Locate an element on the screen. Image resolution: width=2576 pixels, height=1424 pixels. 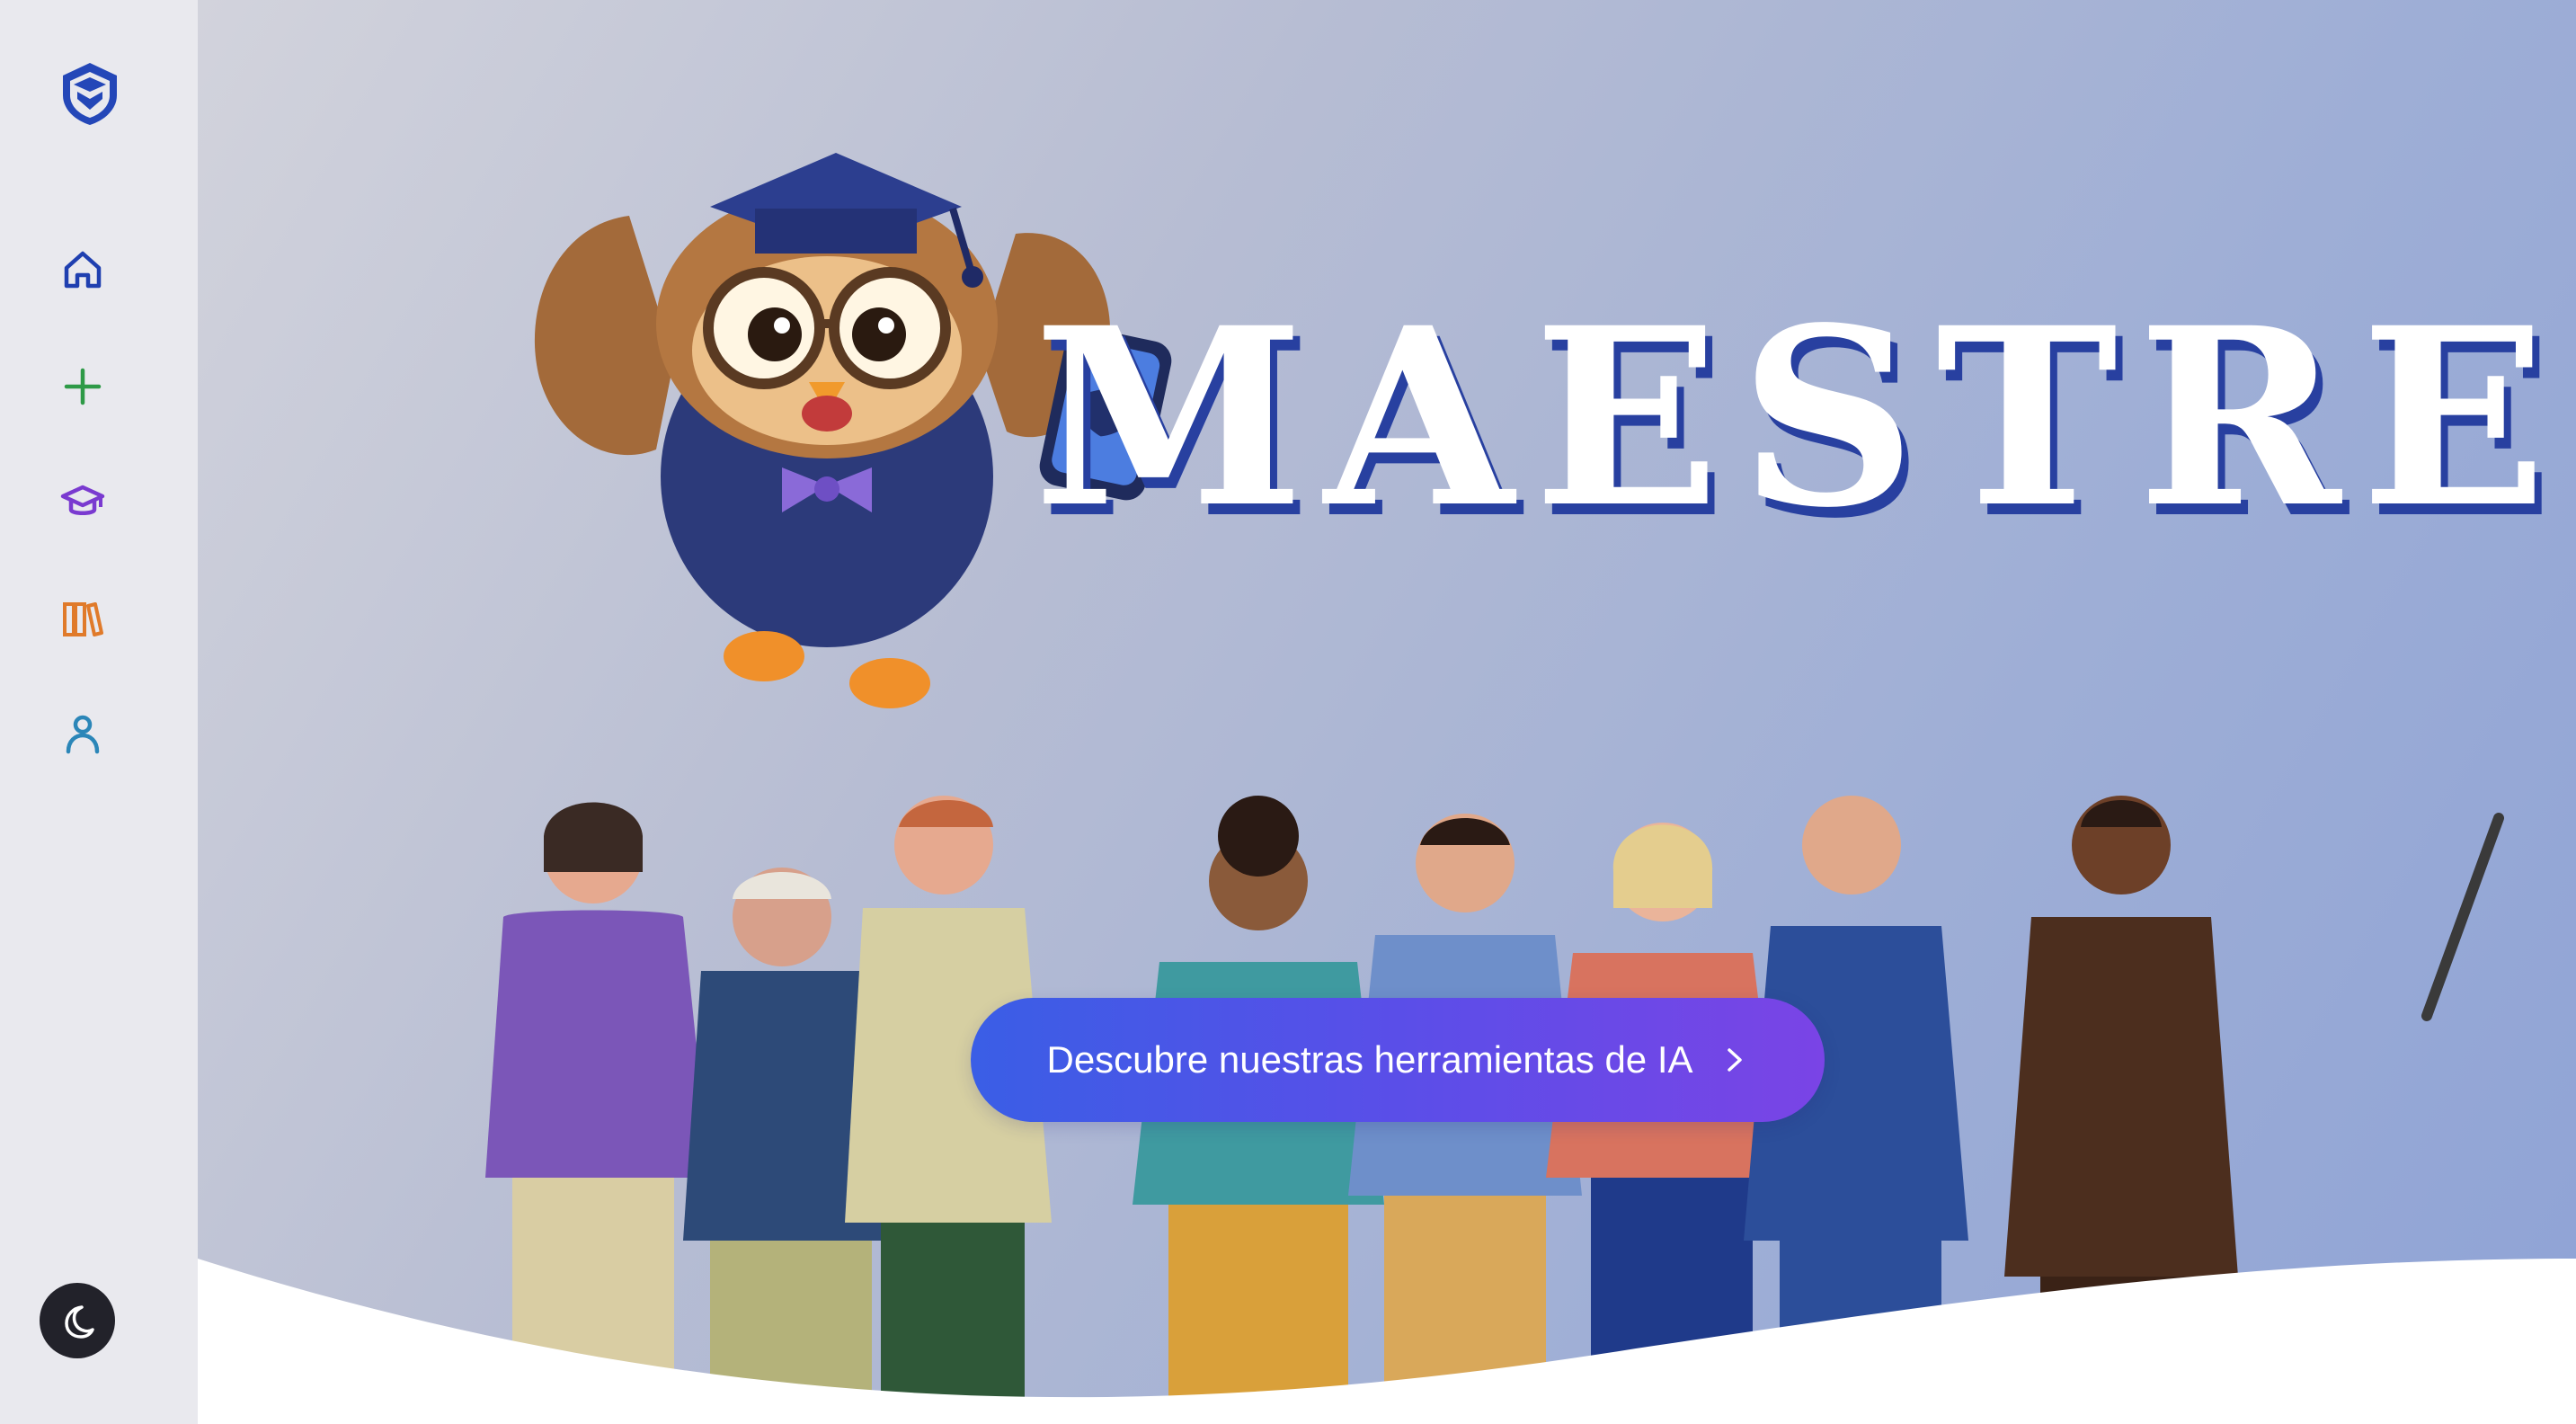
sidebar-item-library is located at coordinates (82, 619).